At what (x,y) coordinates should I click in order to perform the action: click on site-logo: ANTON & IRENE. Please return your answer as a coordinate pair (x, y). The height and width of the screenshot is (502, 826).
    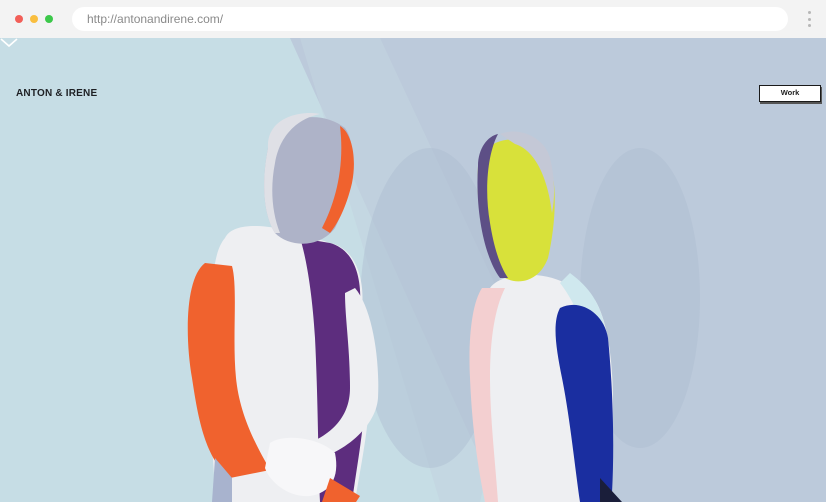
    Looking at the image, I should click on (56, 93).